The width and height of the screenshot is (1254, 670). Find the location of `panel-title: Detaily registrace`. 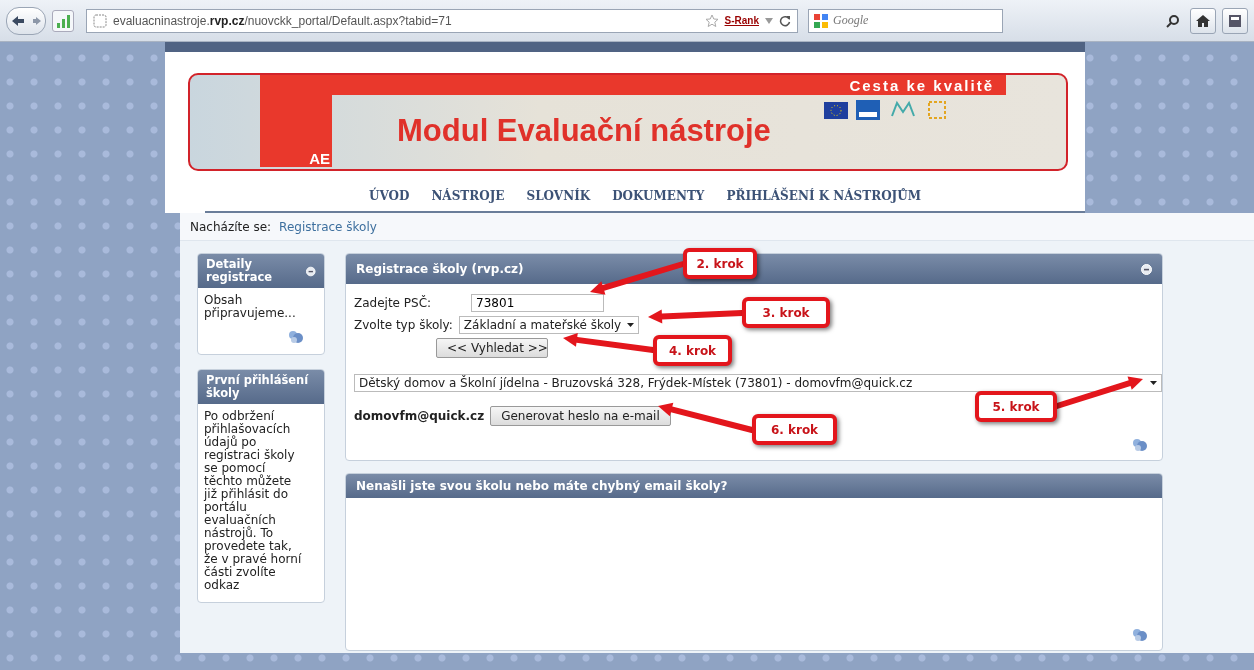

panel-title: Detaily registrace is located at coordinates (240, 271).